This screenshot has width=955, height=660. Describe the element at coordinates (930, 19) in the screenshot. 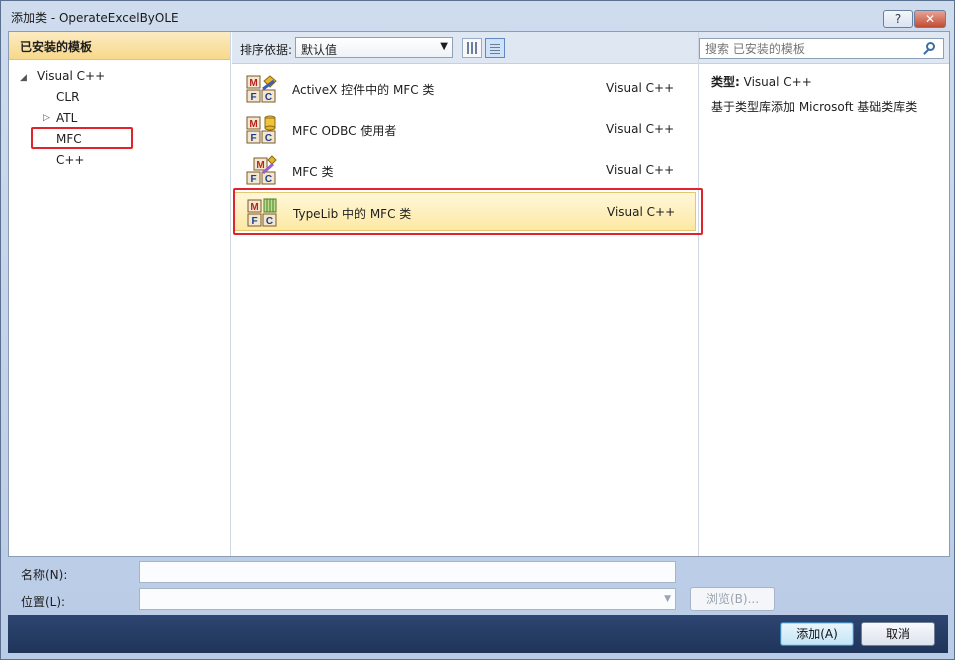

I see `close-button: ✕` at that location.